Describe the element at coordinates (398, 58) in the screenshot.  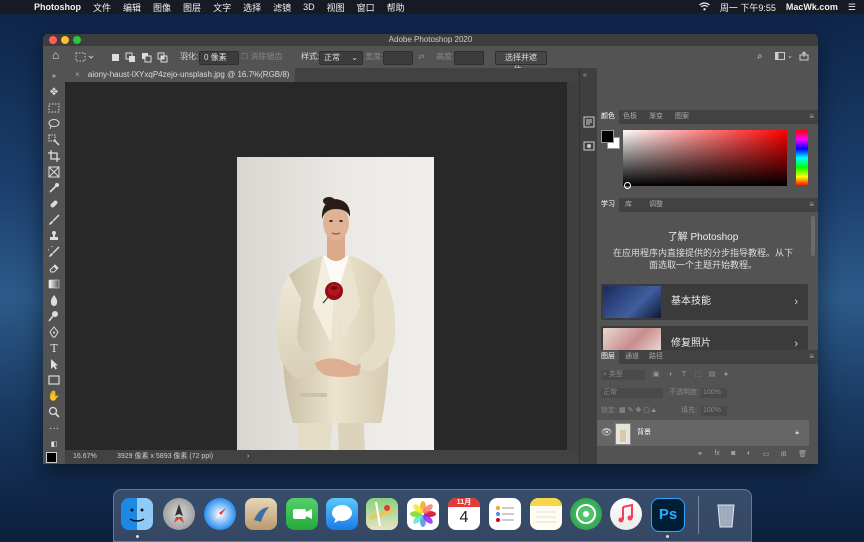
I see `width-input` at that location.